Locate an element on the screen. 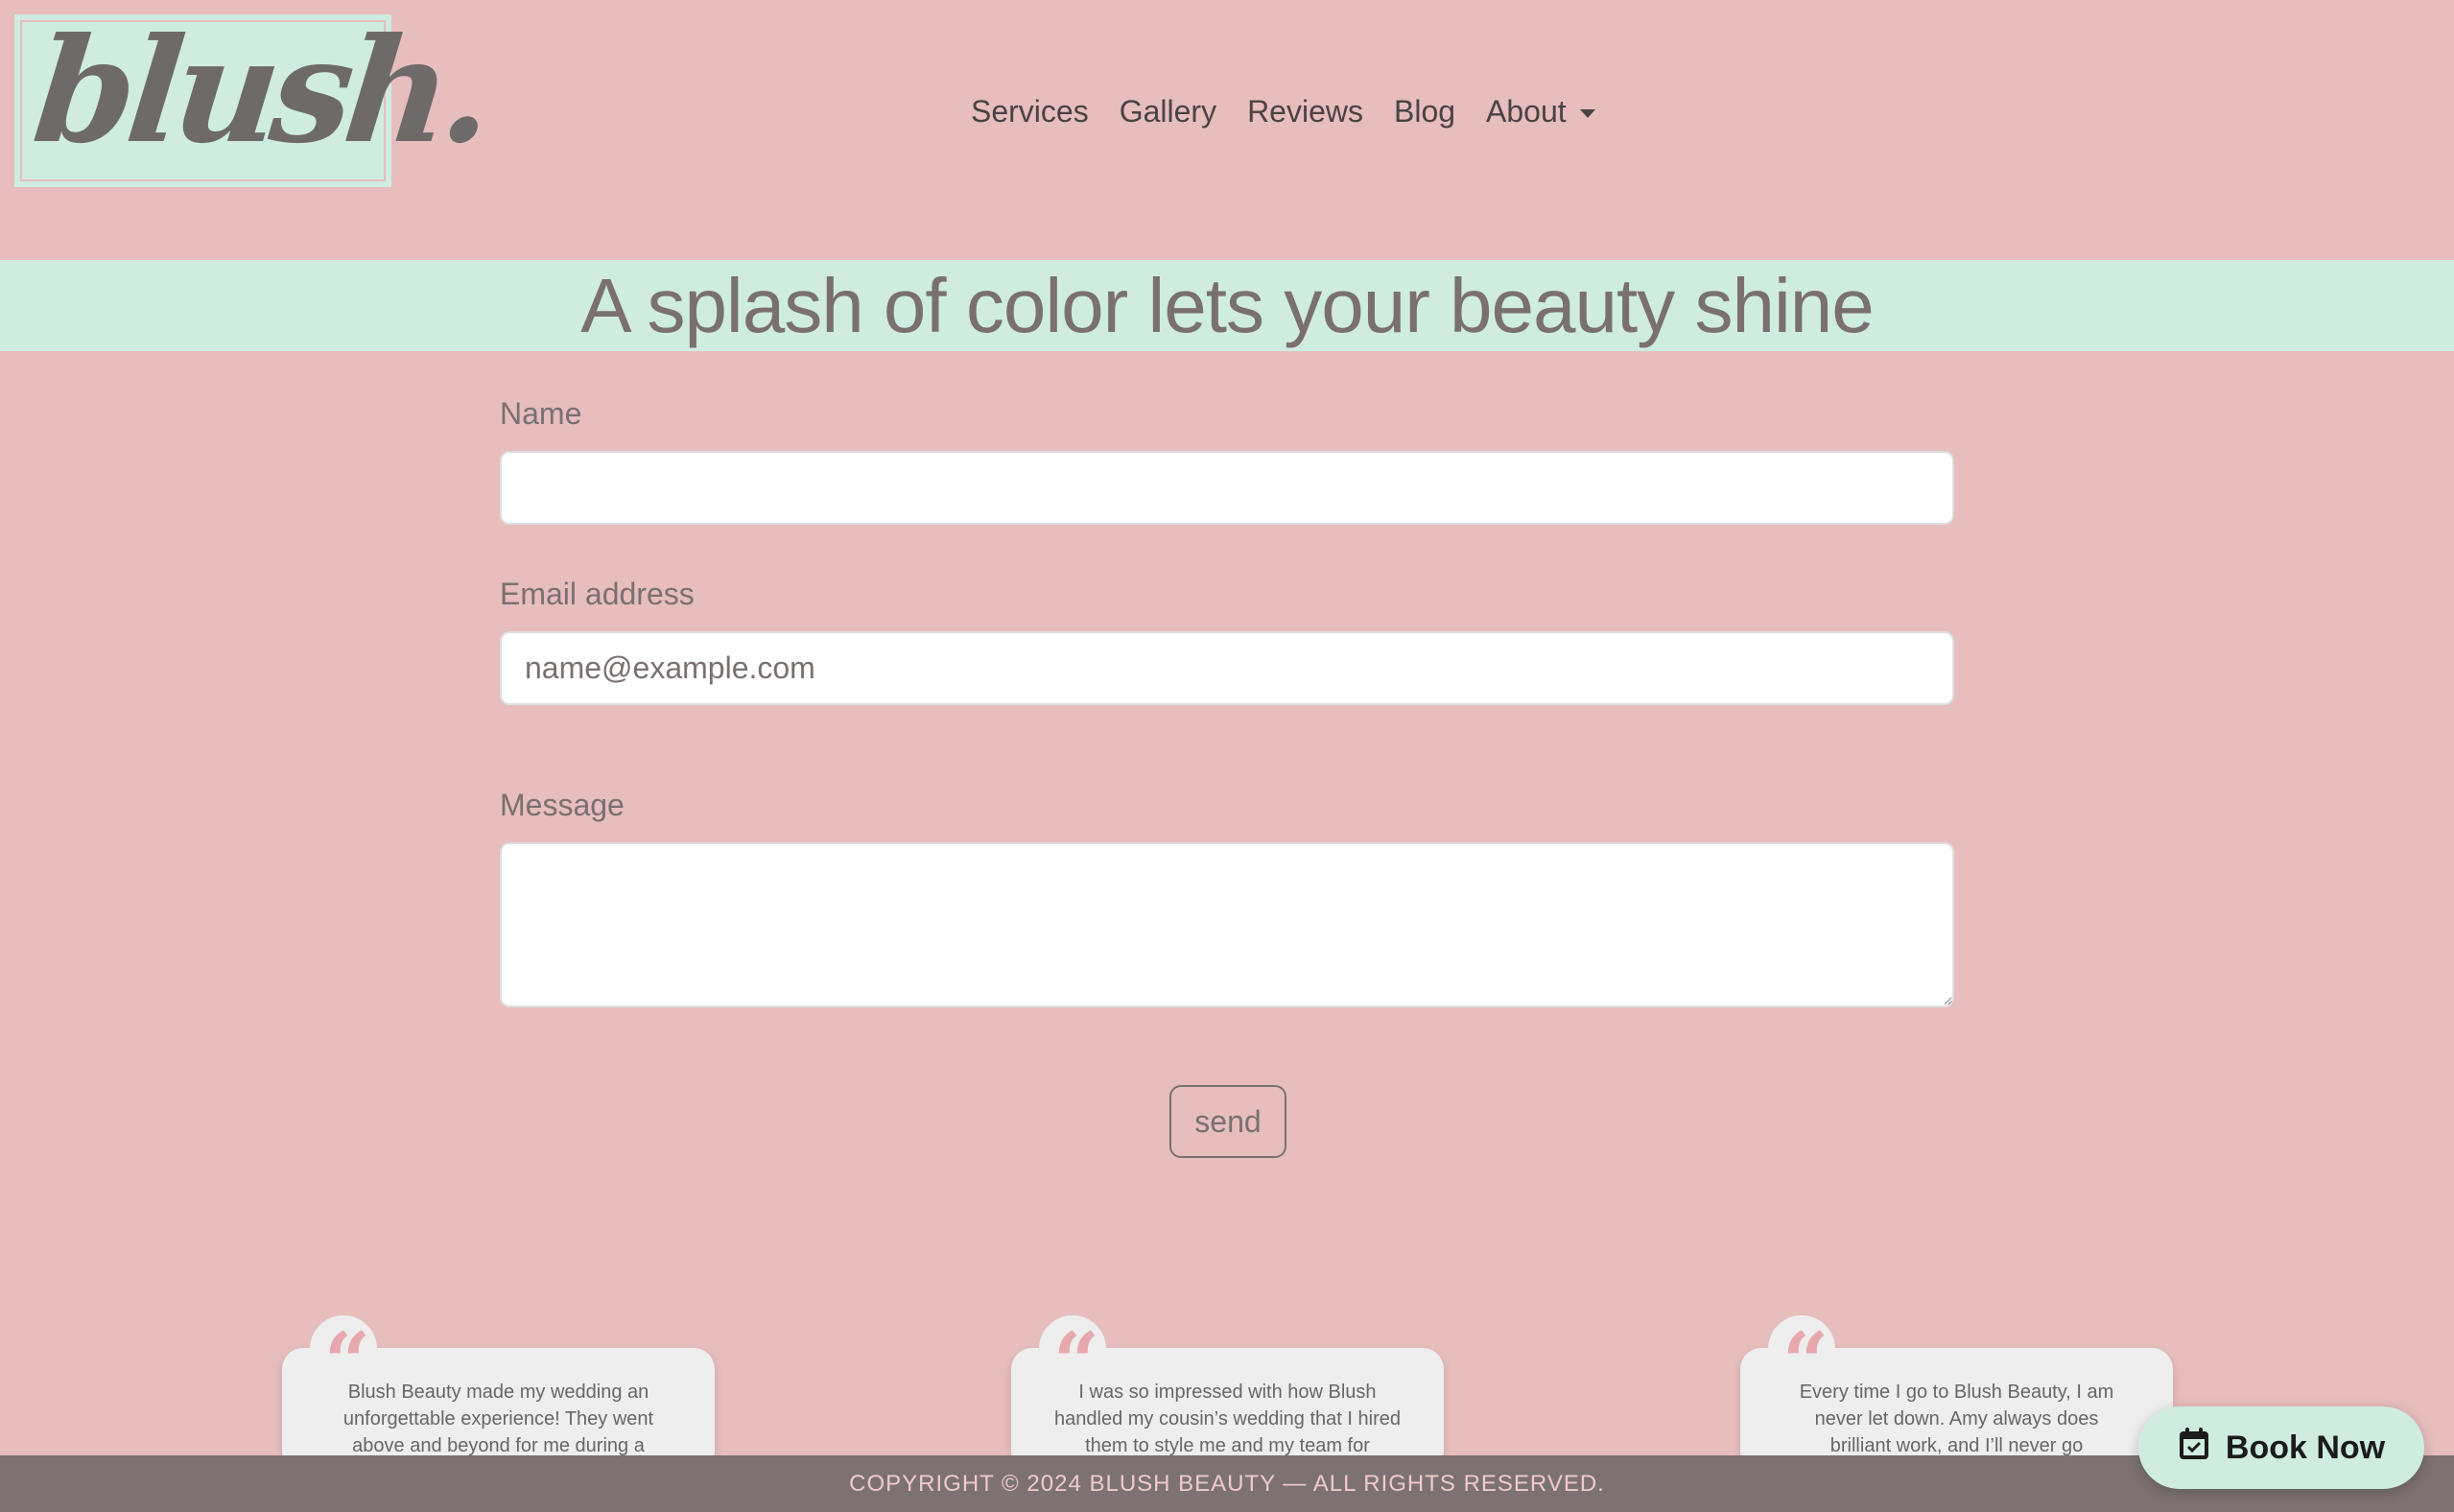  book-now-button: Book Now is located at coordinates (2281, 1447).